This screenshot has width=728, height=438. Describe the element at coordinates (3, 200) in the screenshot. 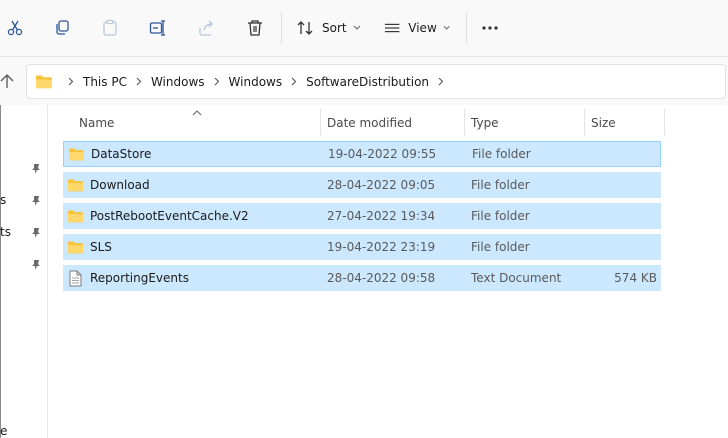

I see `nav-item-fragment: s` at that location.